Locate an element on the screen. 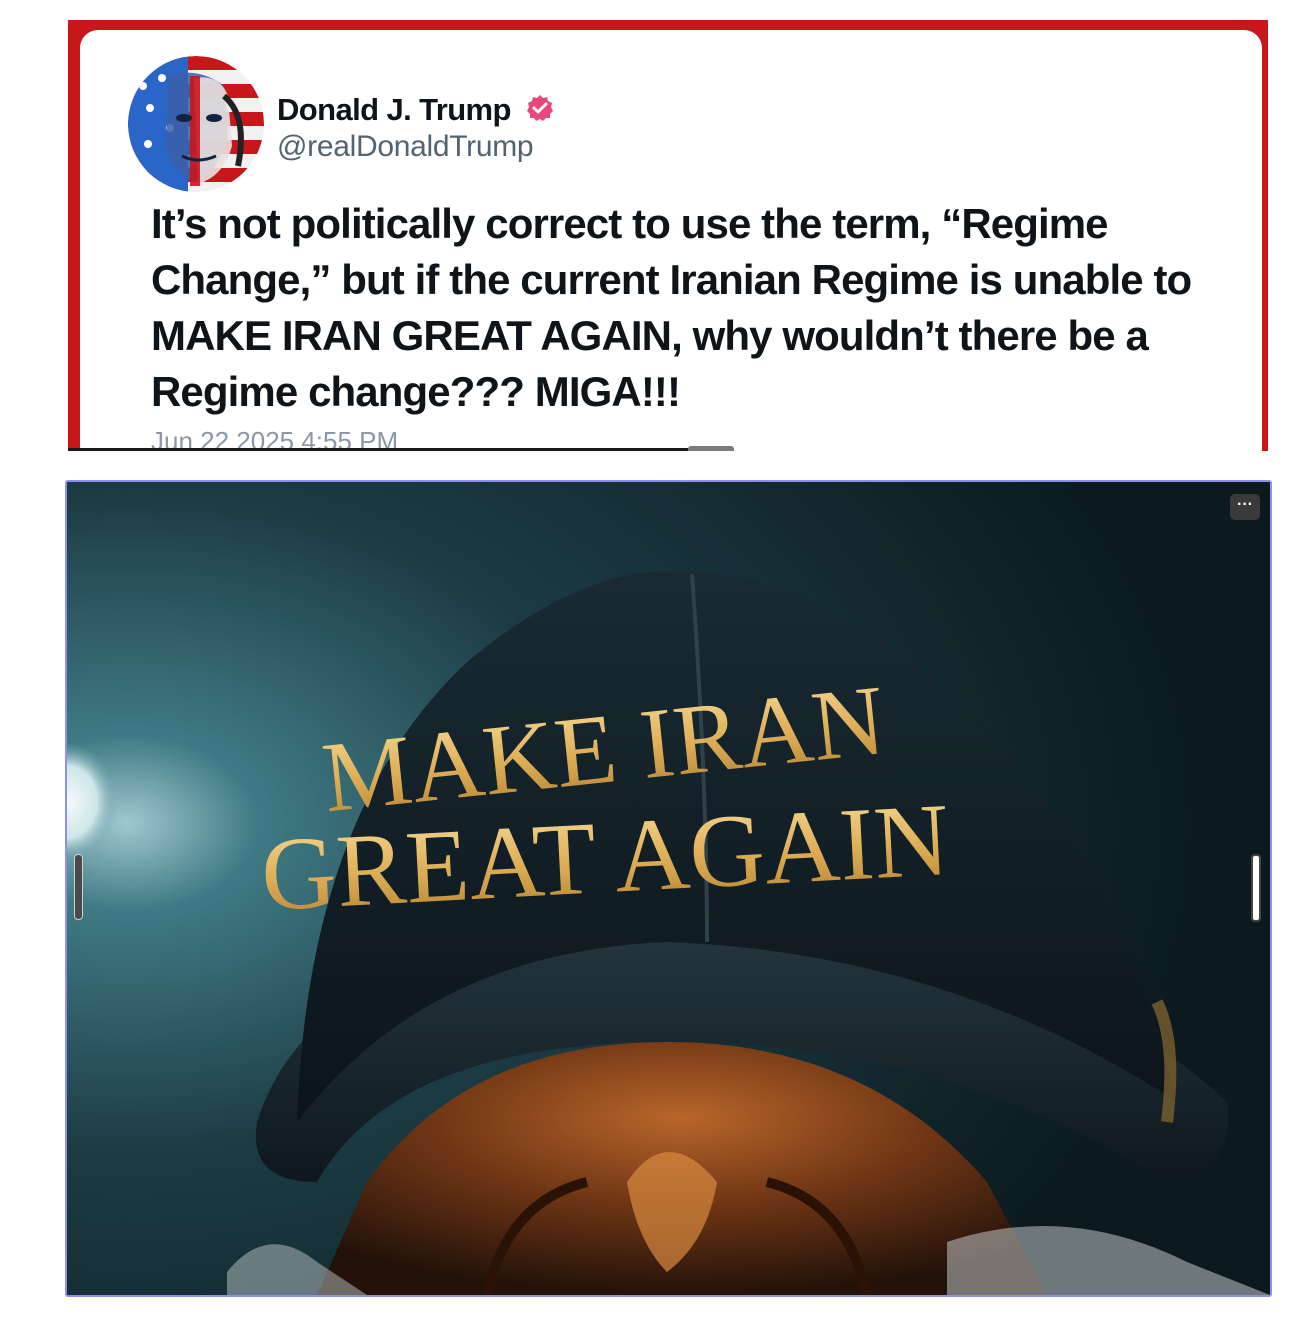 The image size is (1298, 1322). avatar is located at coordinates (196, 124).